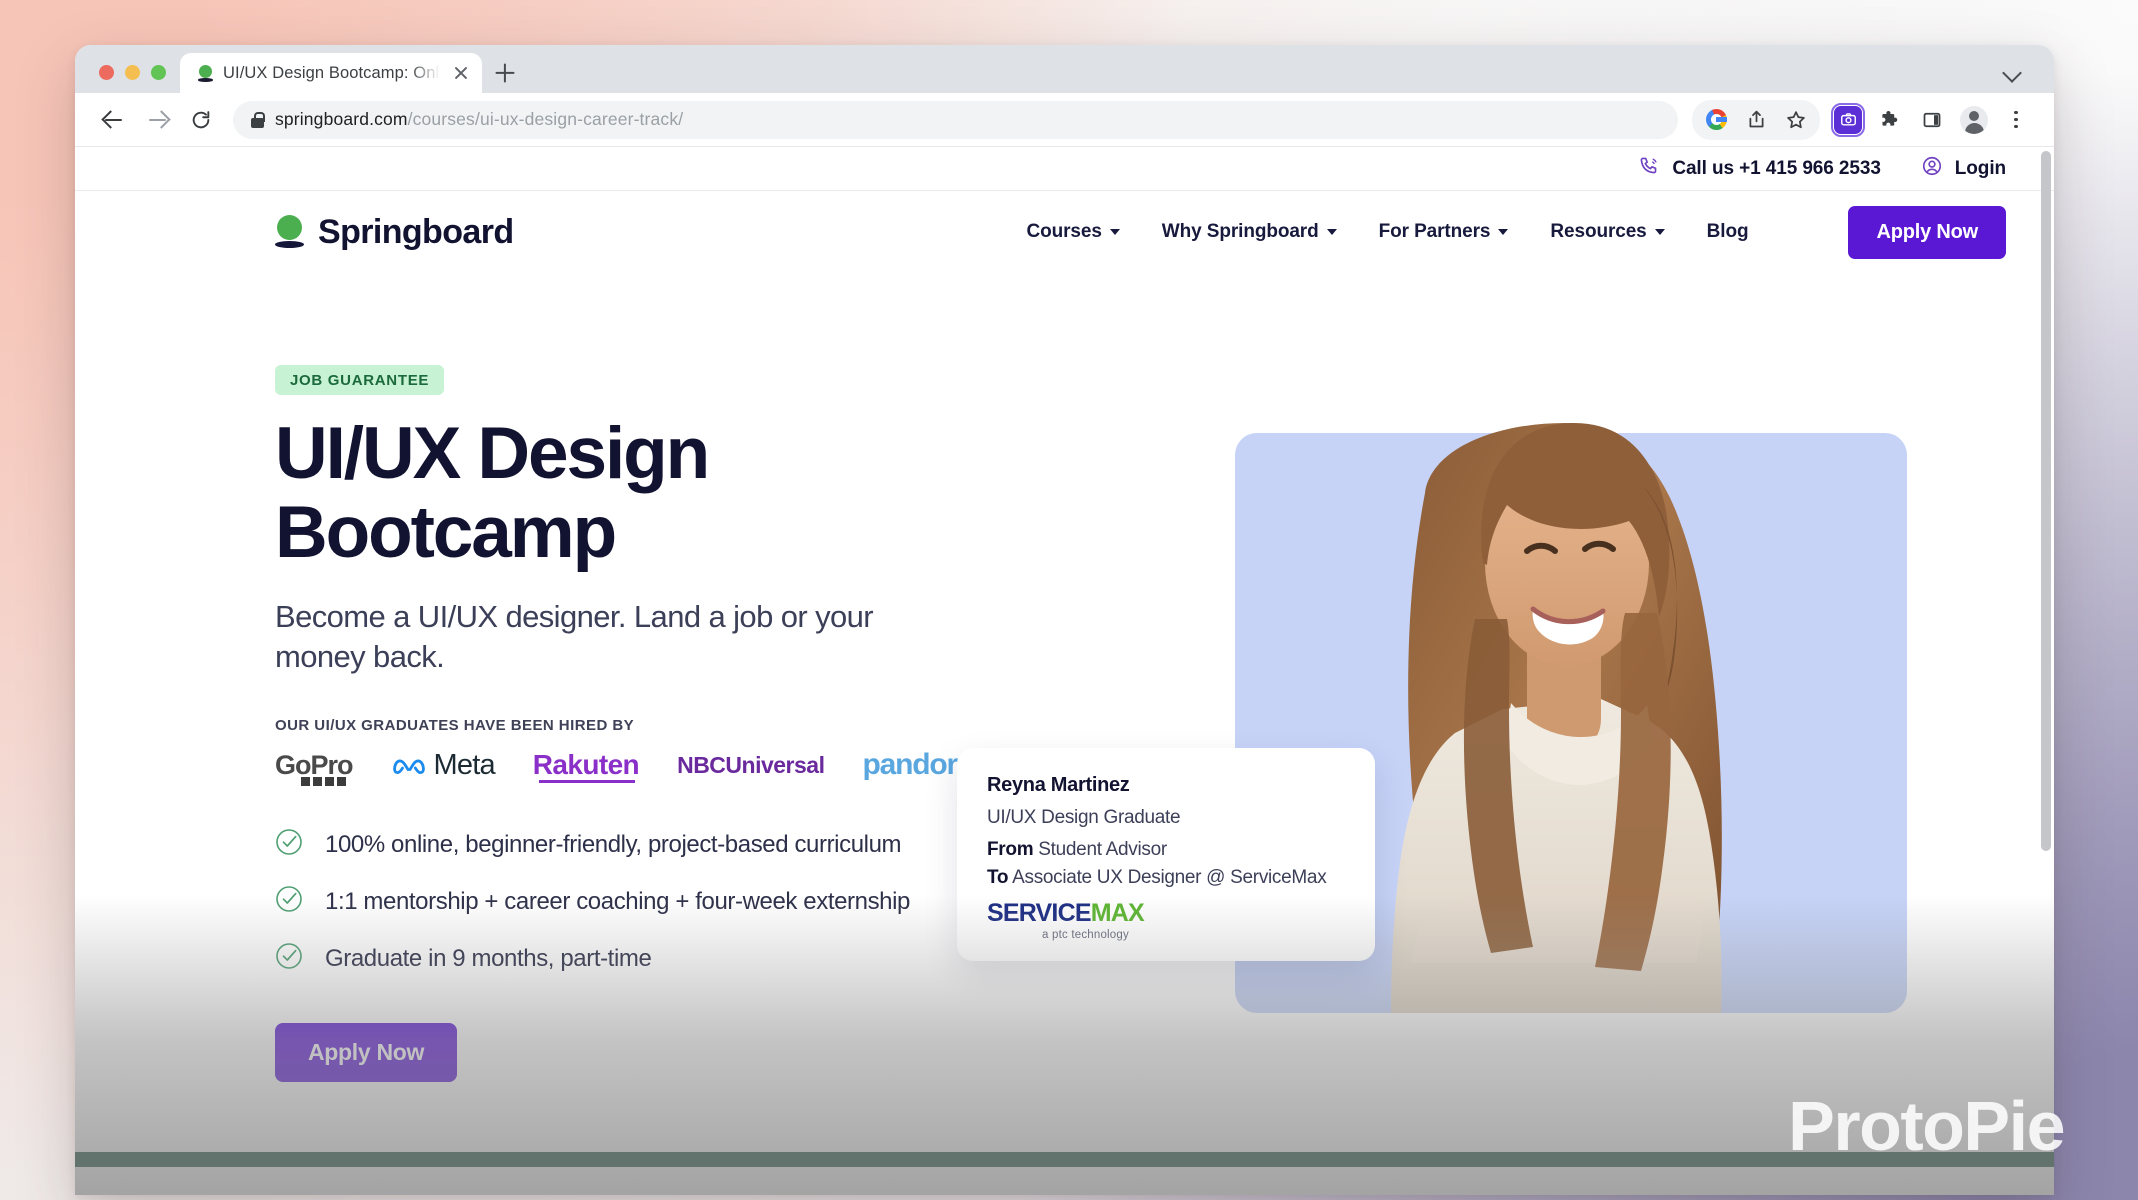  What do you see at coordinates (1064, 69) in the screenshot?
I see `tab-strip: UI/UX Design Bootcamp: Online` at bounding box center [1064, 69].